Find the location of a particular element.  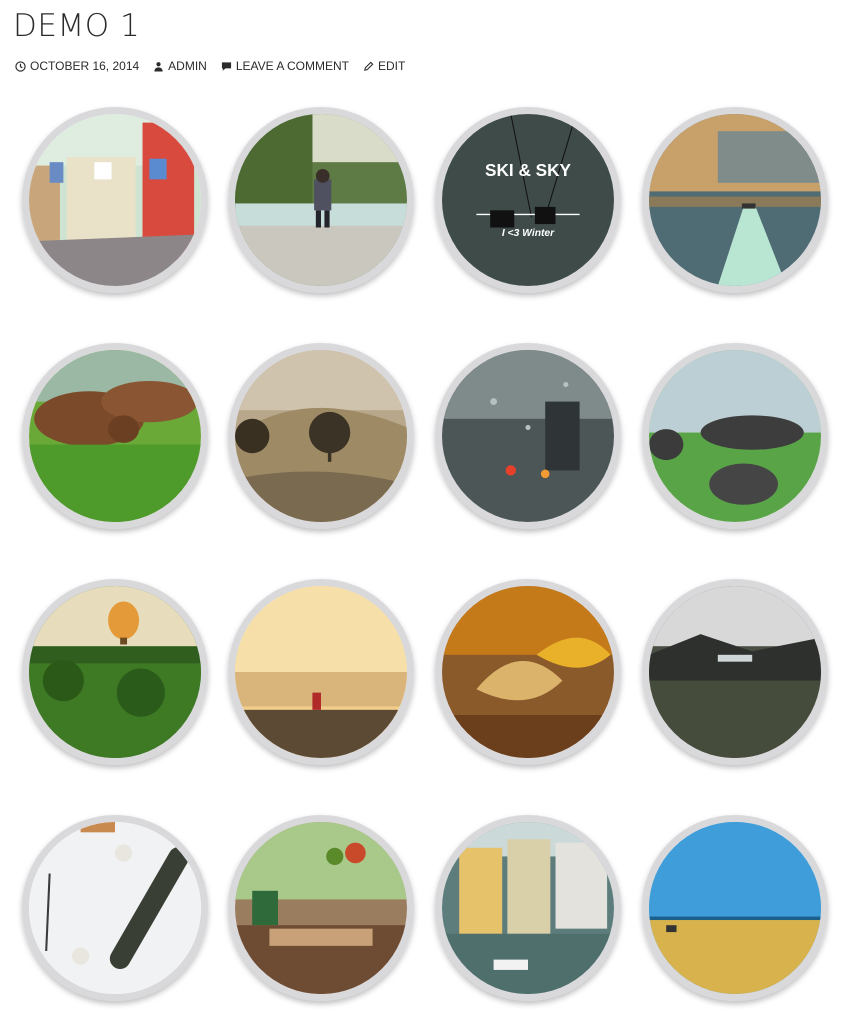

gallery-image-street is located at coordinates (115, 200).